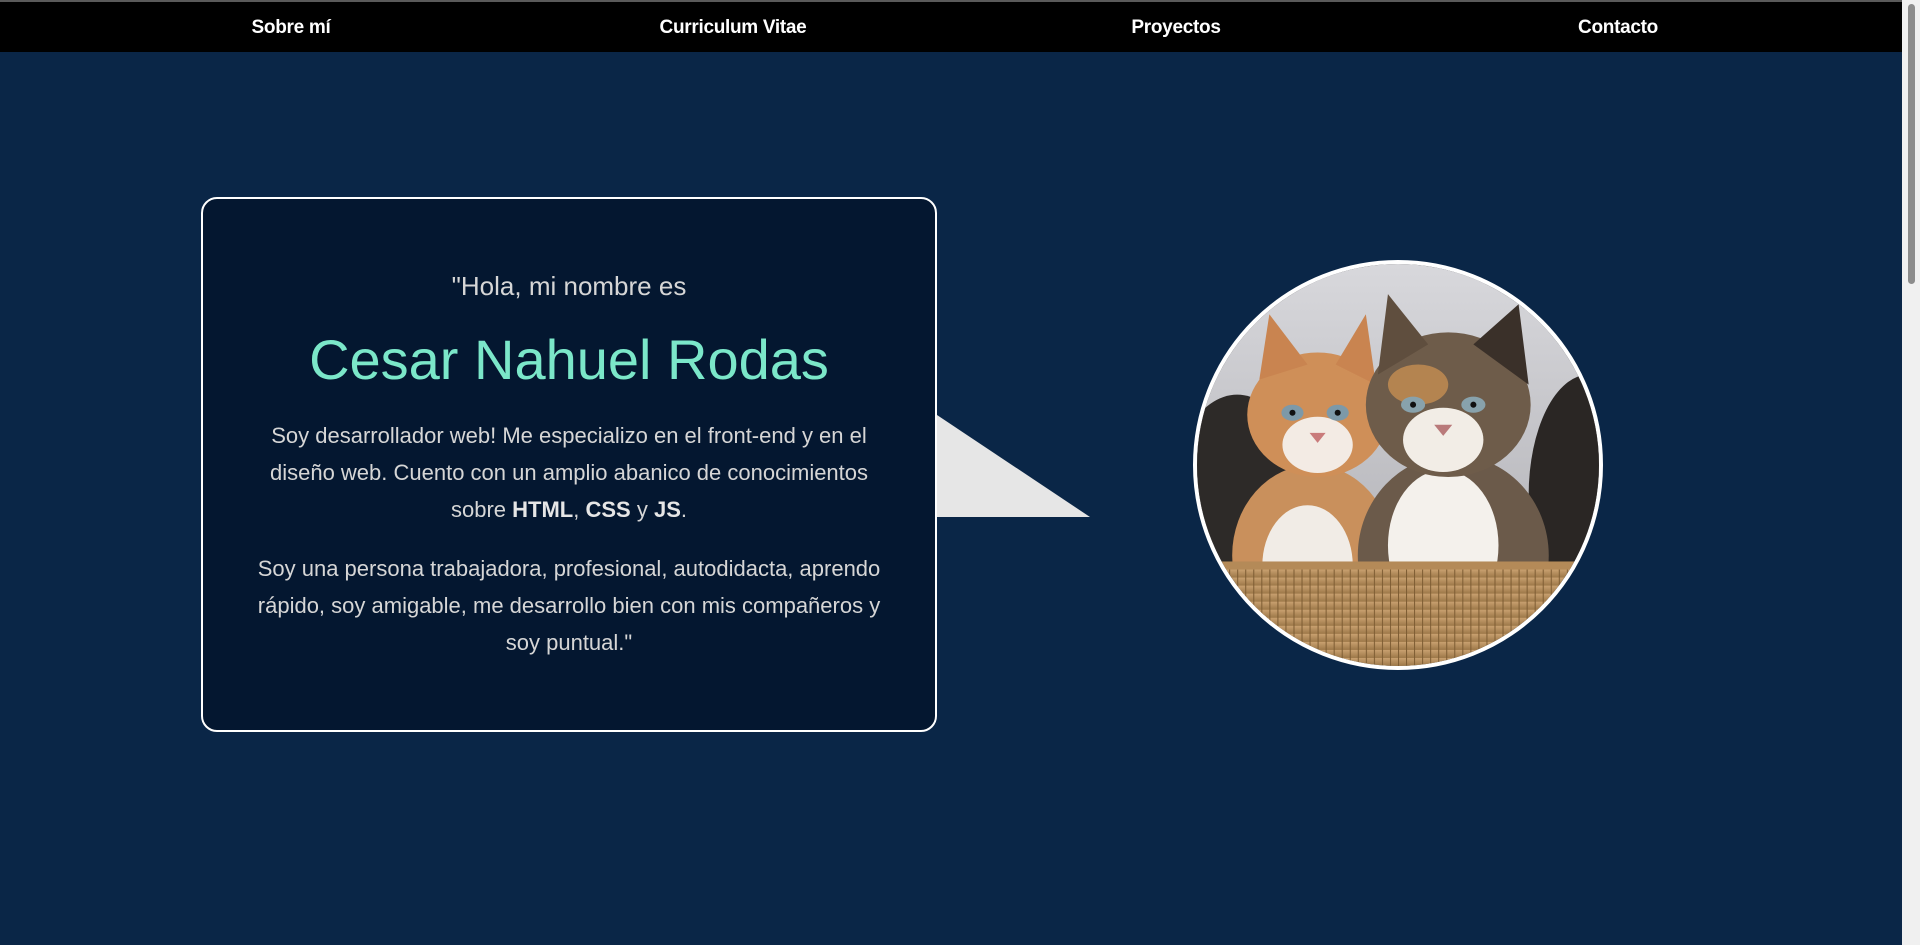 The width and height of the screenshot is (1920, 945). What do you see at coordinates (543, 509) in the screenshot?
I see `tech-html: HTML` at bounding box center [543, 509].